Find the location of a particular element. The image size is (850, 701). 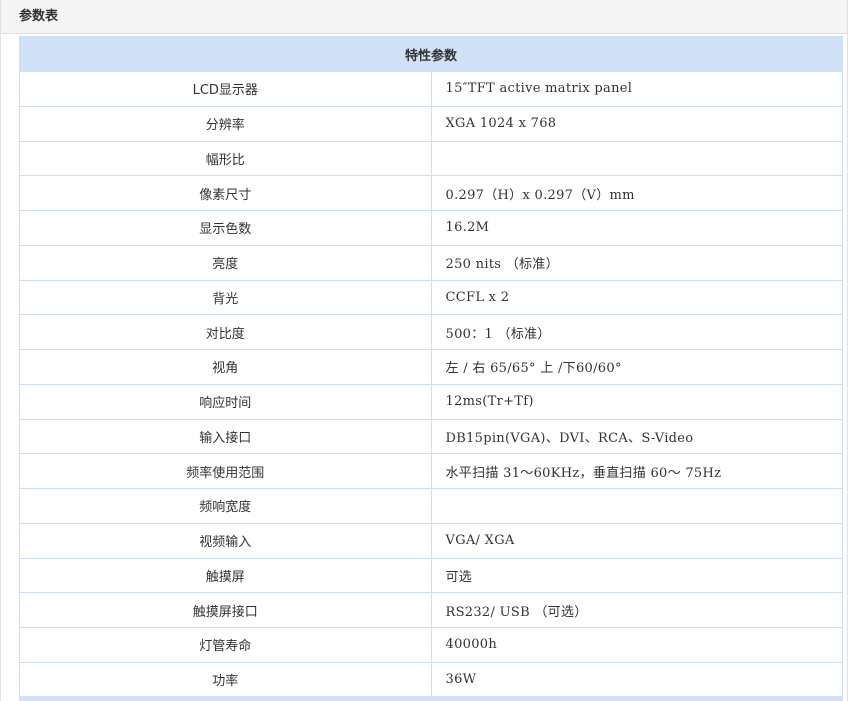

row-value: RS232/ USB （可选） is located at coordinates (636, 610).